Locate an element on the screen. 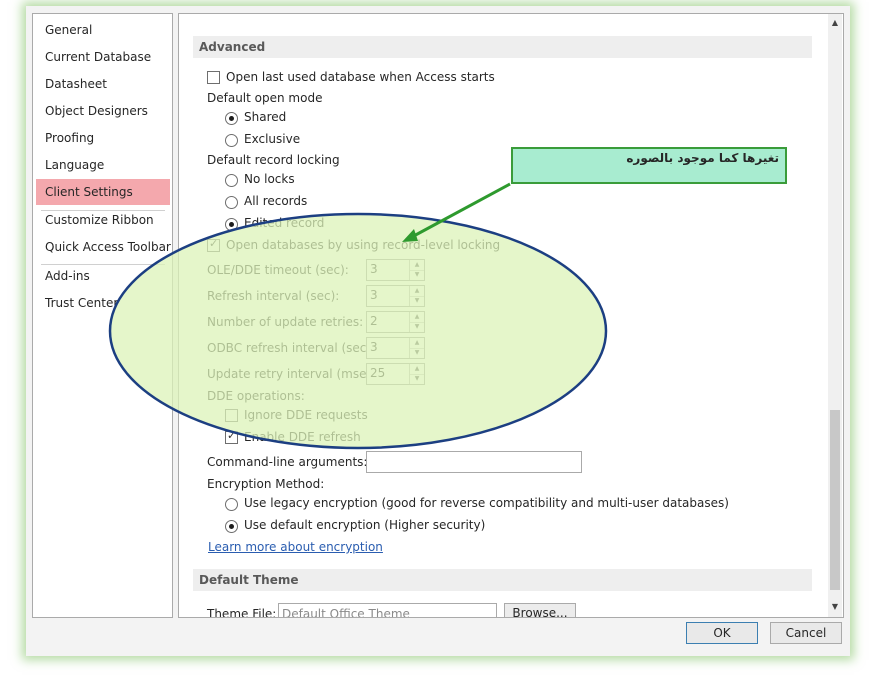 The height and width of the screenshot is (679, 876). edited-record-radio is located at coordinates (231, 224).